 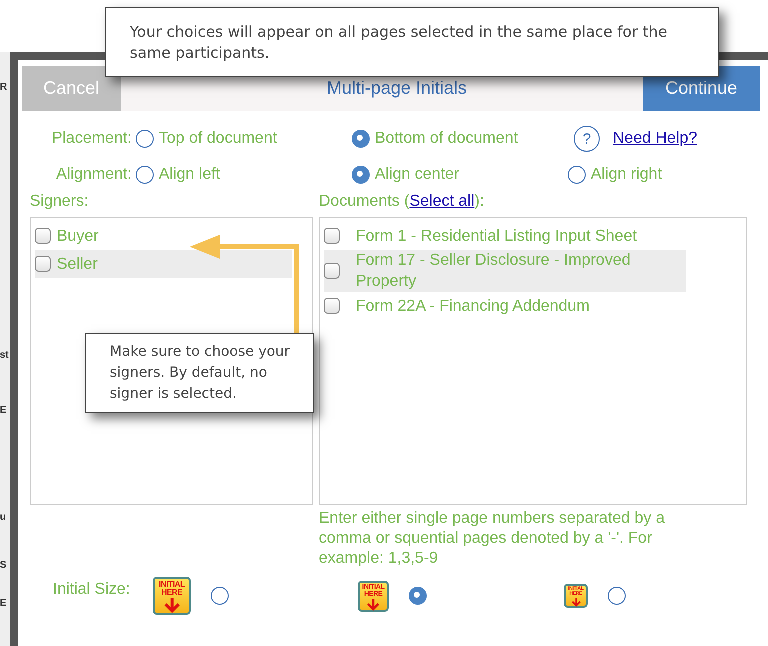 I want to click on help-icon: ?, so click(x=587, y=139).